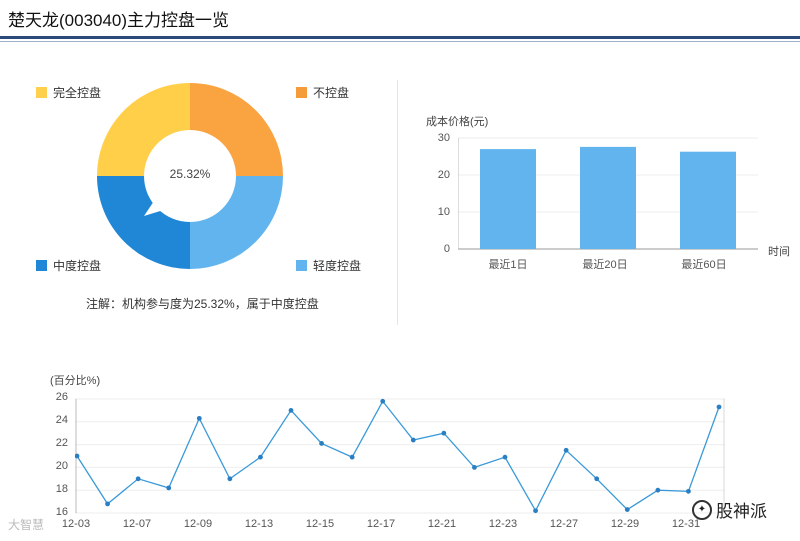 This screenshot has height=541, width=800. Describe the element at coordinates (704, 265) in the screenshot. I see `bar-x-tick: 最近60日` at that location.